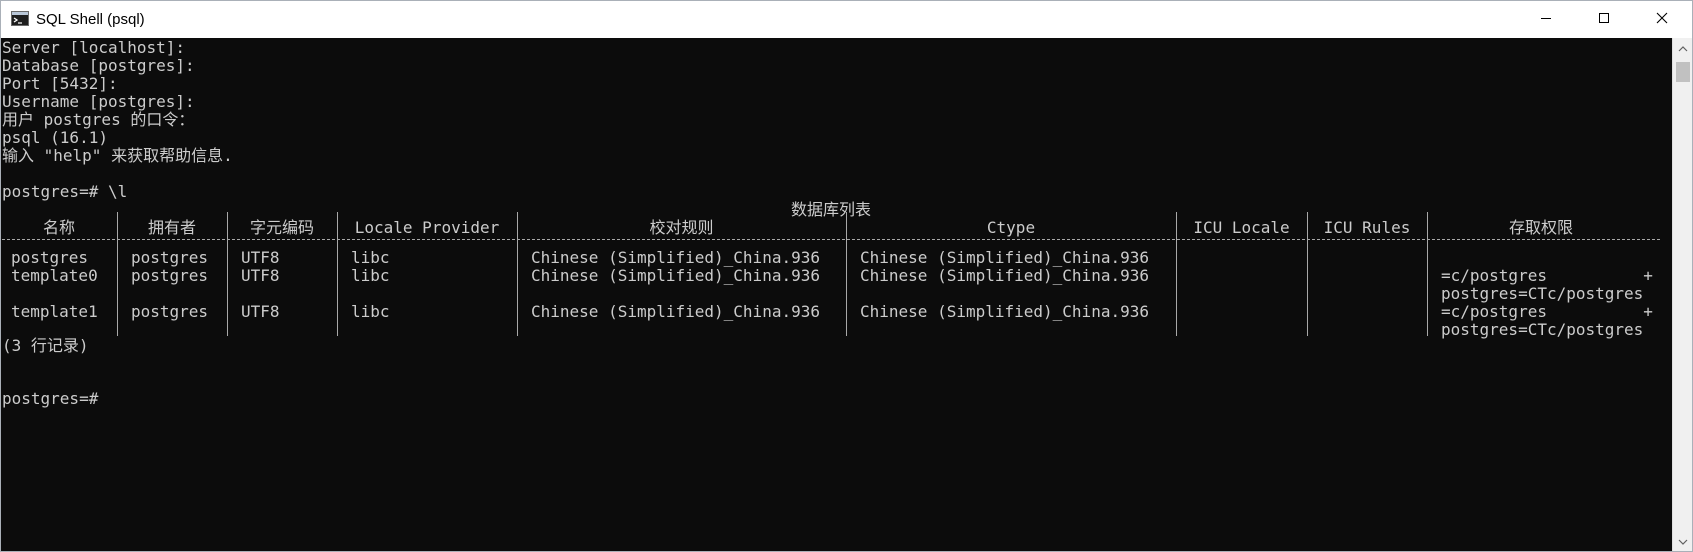 The width and height of the screenshot is (1693, 552). I want to click on console-line: Database [postgres]:, so click(98, 65).